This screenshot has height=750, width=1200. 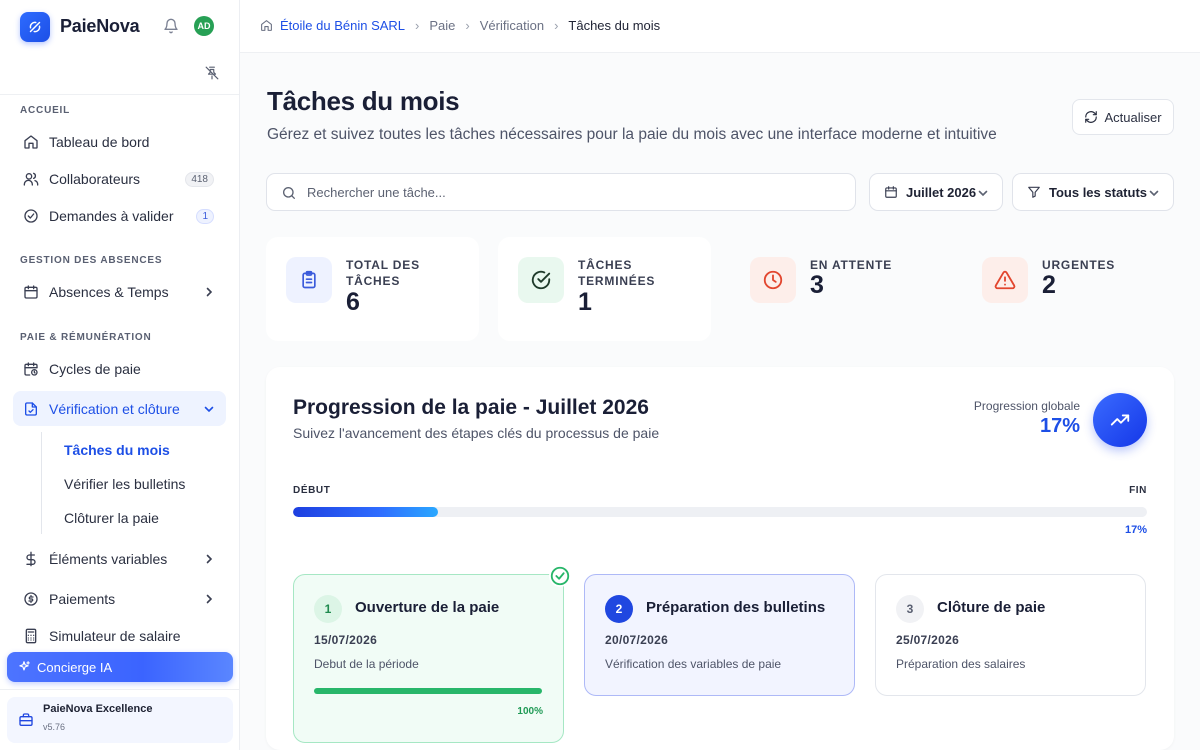 I want to click on breadcrumb-verification: Vérification, so click(x=512, y=25).